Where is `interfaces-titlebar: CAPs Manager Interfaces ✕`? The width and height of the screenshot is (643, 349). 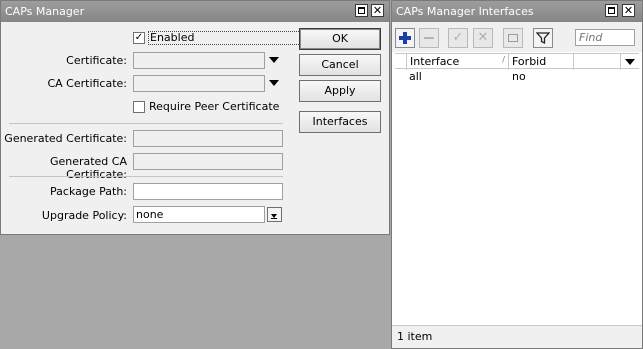 interfaces-titlebar: CAPs Manager Interfaces ✕ is located at coordinates (517, 11).